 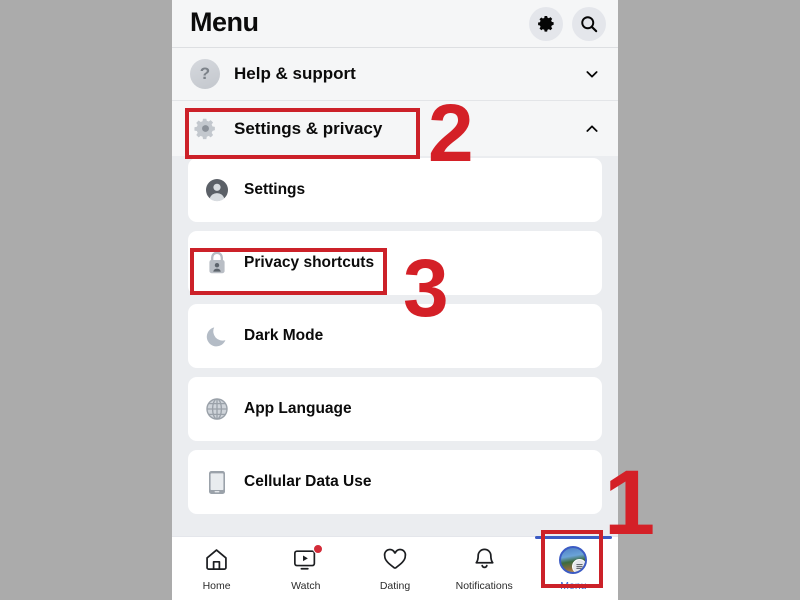 I want to click on globe-icon, so click(x=217, y=409).